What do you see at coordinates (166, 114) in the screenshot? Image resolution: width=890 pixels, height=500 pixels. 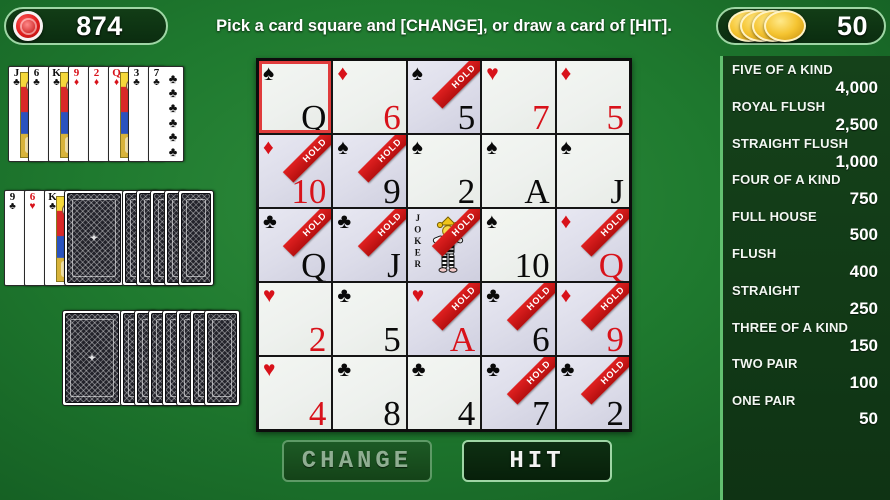 I see `hand-card: 7 ♣ ♣ ♣ ♣ ♣ ♣ ♣` at bounding box center [166, 114].